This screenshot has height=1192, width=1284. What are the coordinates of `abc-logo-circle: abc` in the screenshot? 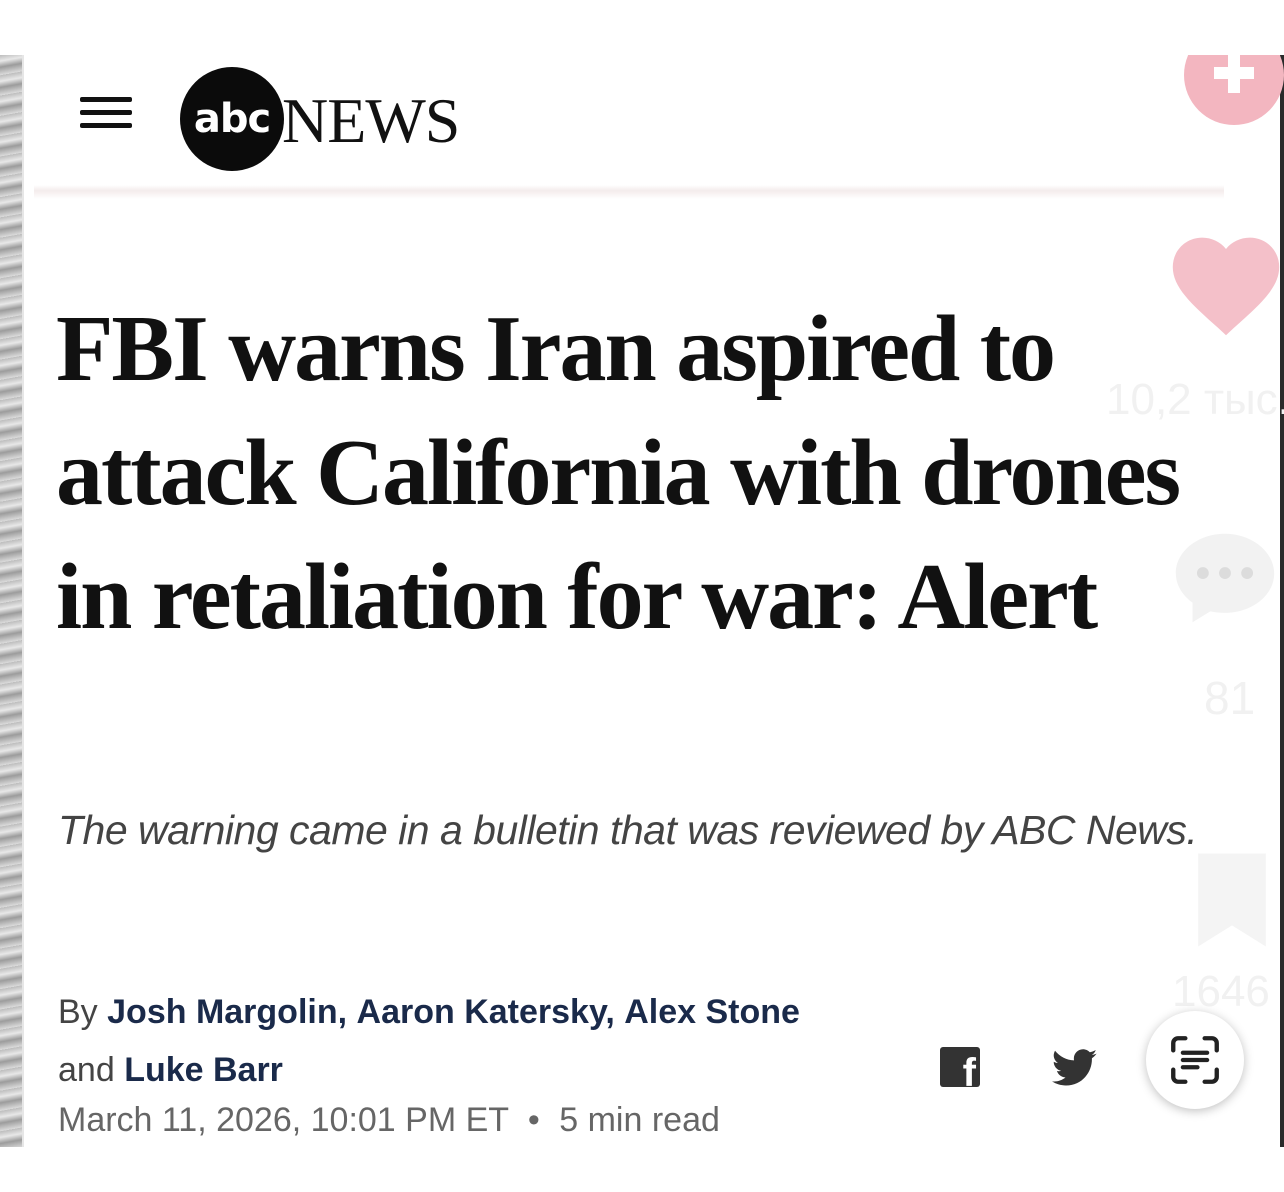 It's located at (232, 119).